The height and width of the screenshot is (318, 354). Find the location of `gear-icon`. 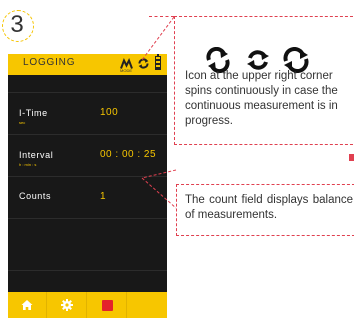

gear-icon is located at coordinates (67, 305).